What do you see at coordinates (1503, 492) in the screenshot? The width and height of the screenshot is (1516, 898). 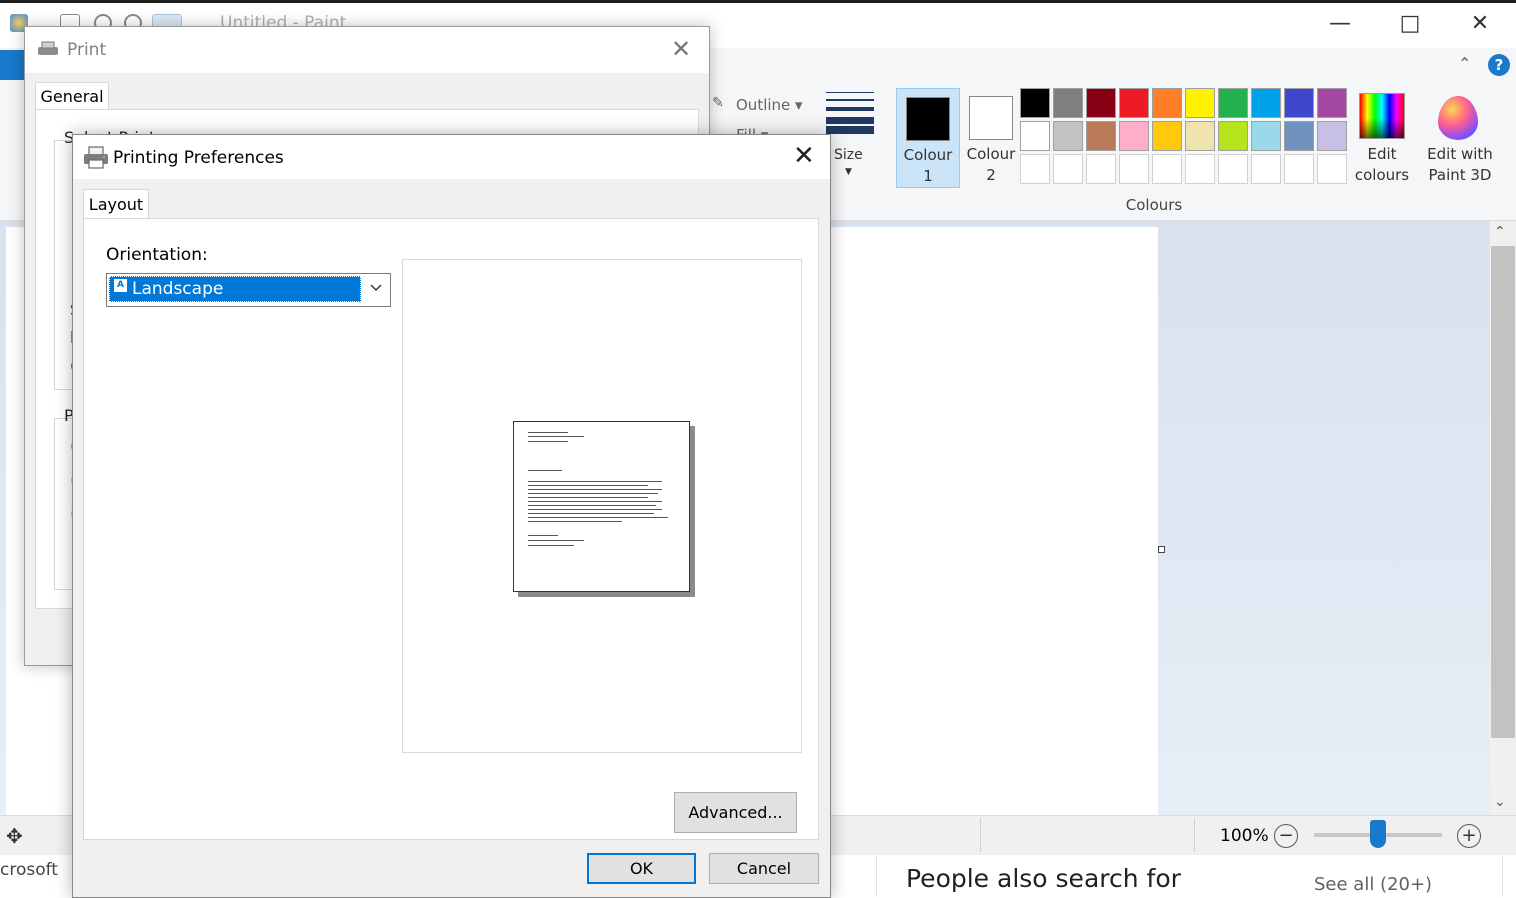 I see `scrollbar-thumb` at bounding box center [1503, 492].